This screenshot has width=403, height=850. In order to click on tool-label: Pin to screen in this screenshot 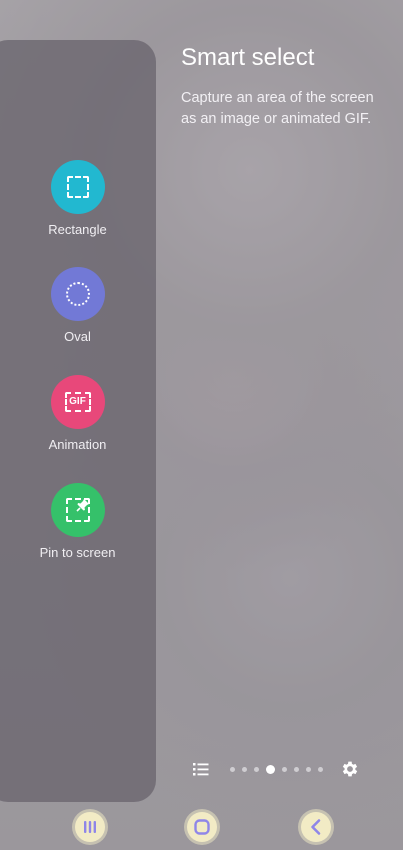, I will do `click(77, 552)`.